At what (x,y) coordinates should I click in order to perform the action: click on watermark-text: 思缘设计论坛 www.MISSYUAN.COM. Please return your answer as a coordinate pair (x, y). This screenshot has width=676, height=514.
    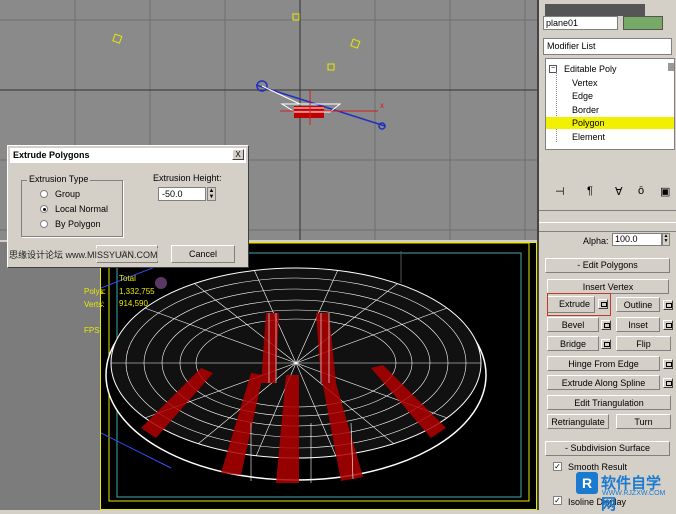
    Looking at the image, I should click on (83, 255).